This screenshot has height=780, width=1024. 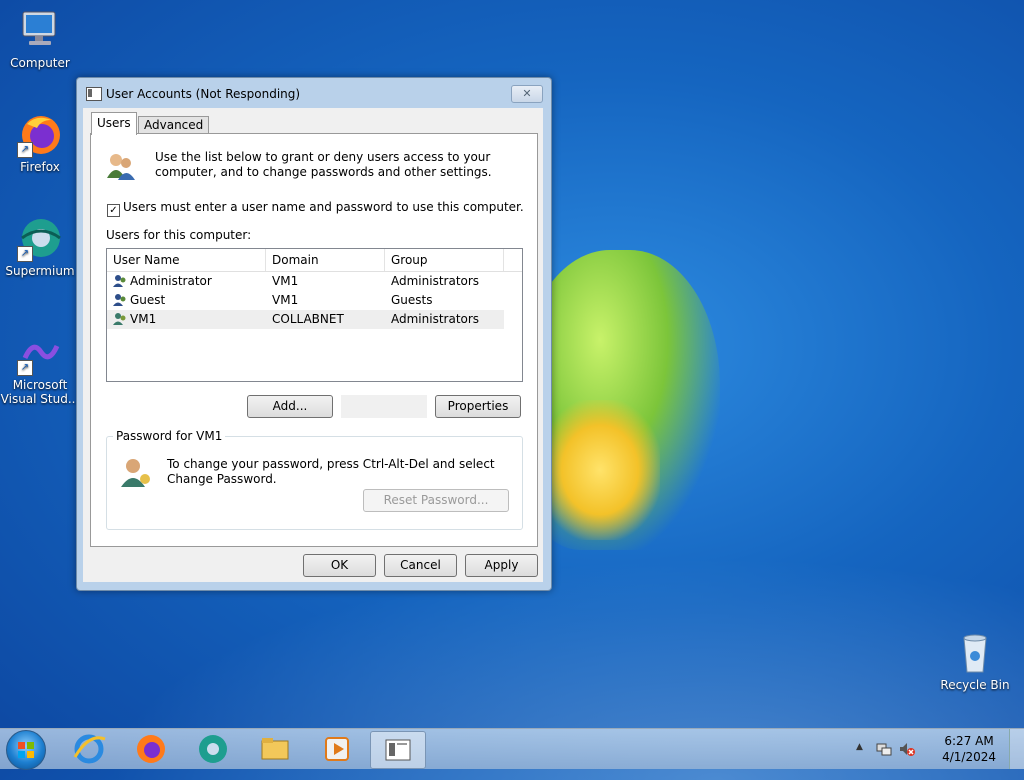 What do you see at coordinates (314, 300) in the screenshot?
I see `table-row: Guest VM1 Guests` at bounding box center [314, 300].